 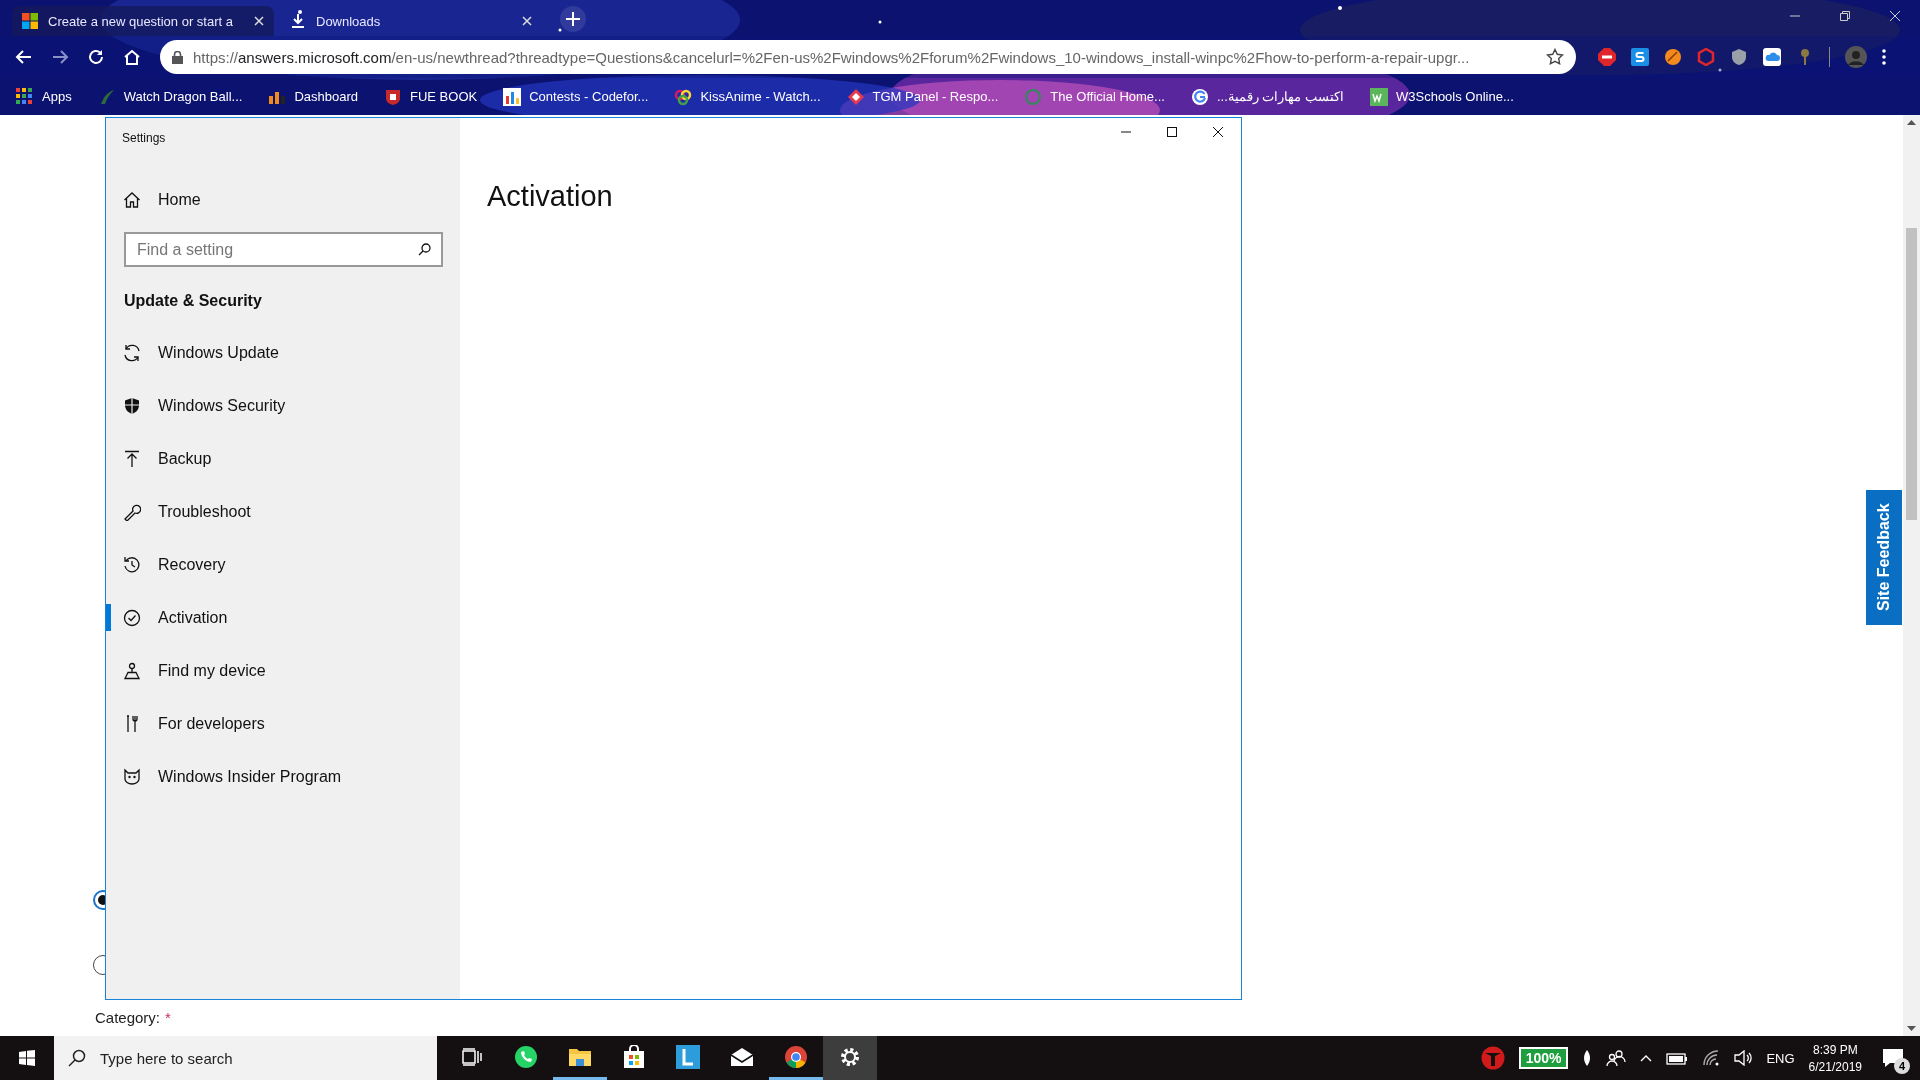 I want to click on nav-item: Backup, so click(x=283, y=458).